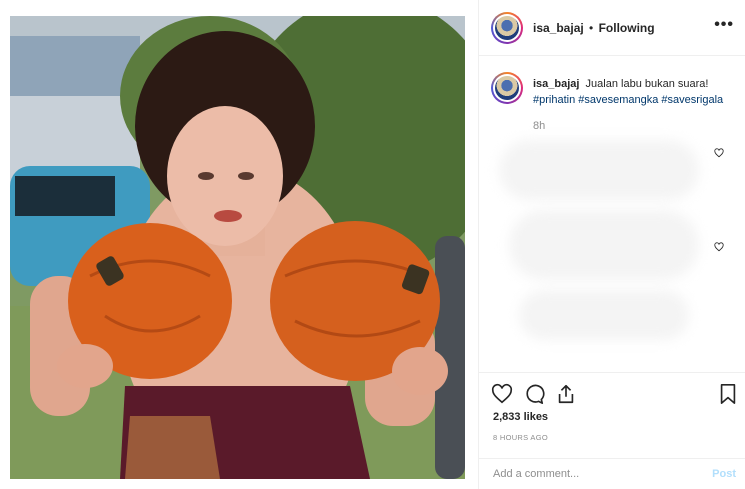  I want to click on share-icon, so click(566, 394).